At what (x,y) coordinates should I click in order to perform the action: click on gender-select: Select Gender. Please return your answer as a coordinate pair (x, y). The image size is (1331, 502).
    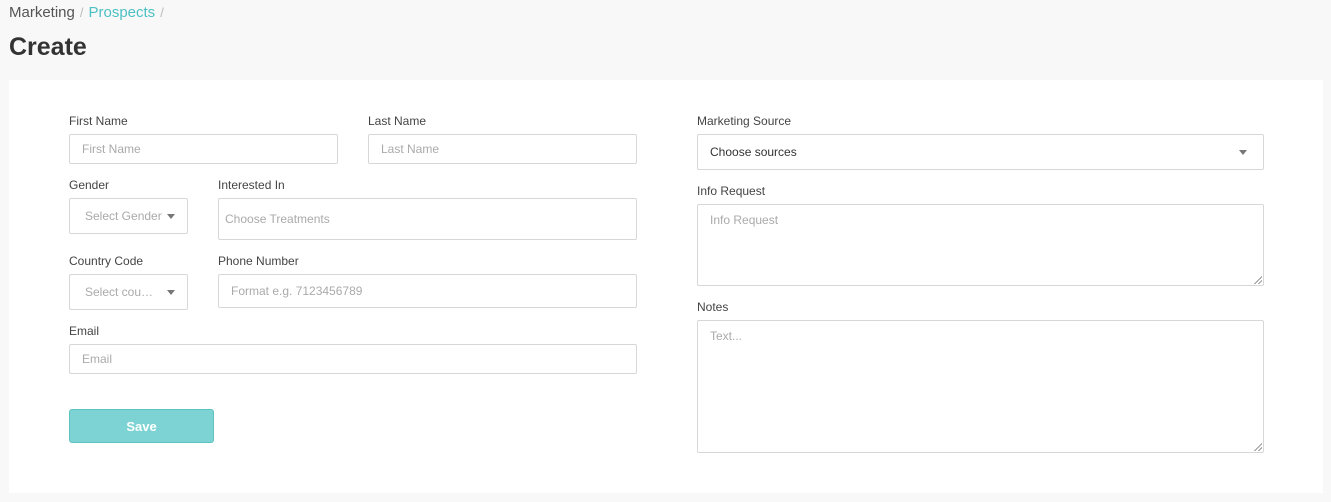
    Looking at the image, I should click on (128, 216).